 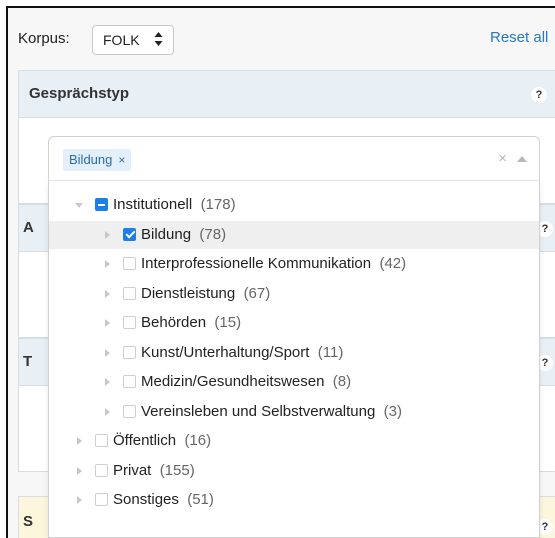 What do you see at coordinates (294, 500) in the screenshot?
I see `tree-item: Sonstiges (51)` at bounding box center [294, 500].